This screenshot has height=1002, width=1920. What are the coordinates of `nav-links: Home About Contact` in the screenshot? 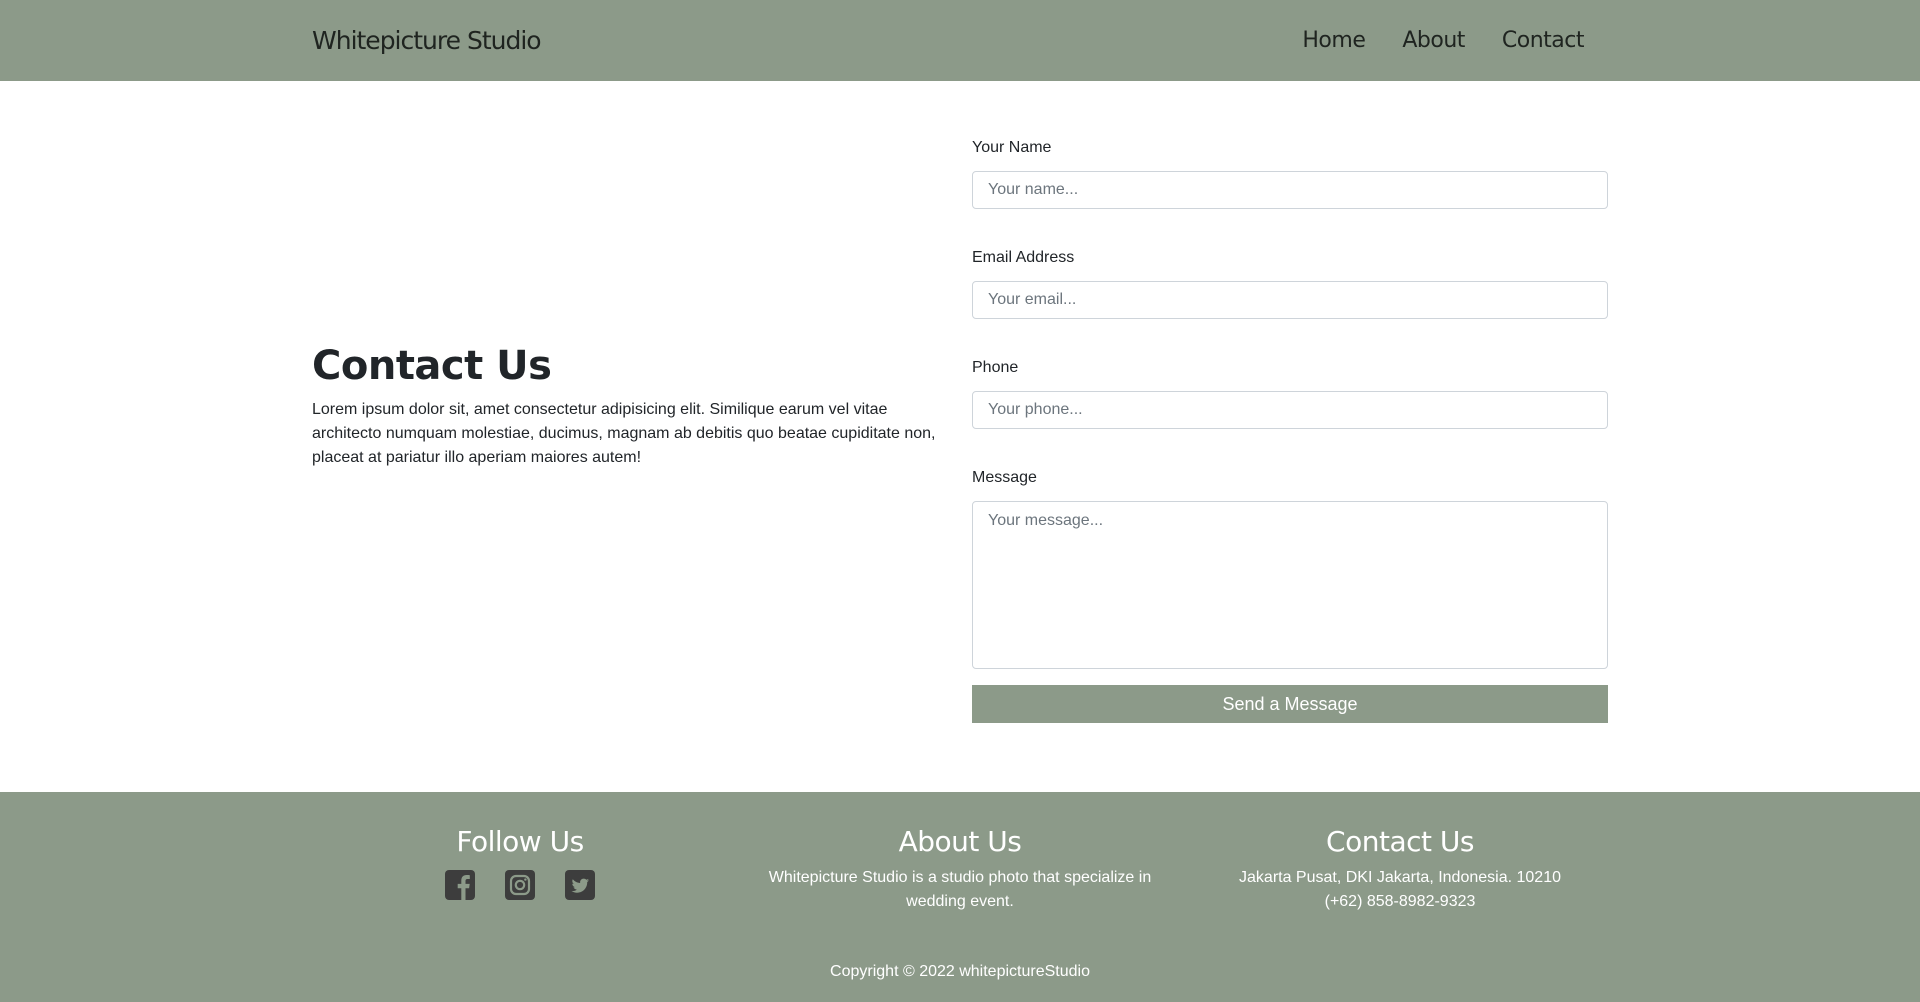 It's located at (1442, 41).